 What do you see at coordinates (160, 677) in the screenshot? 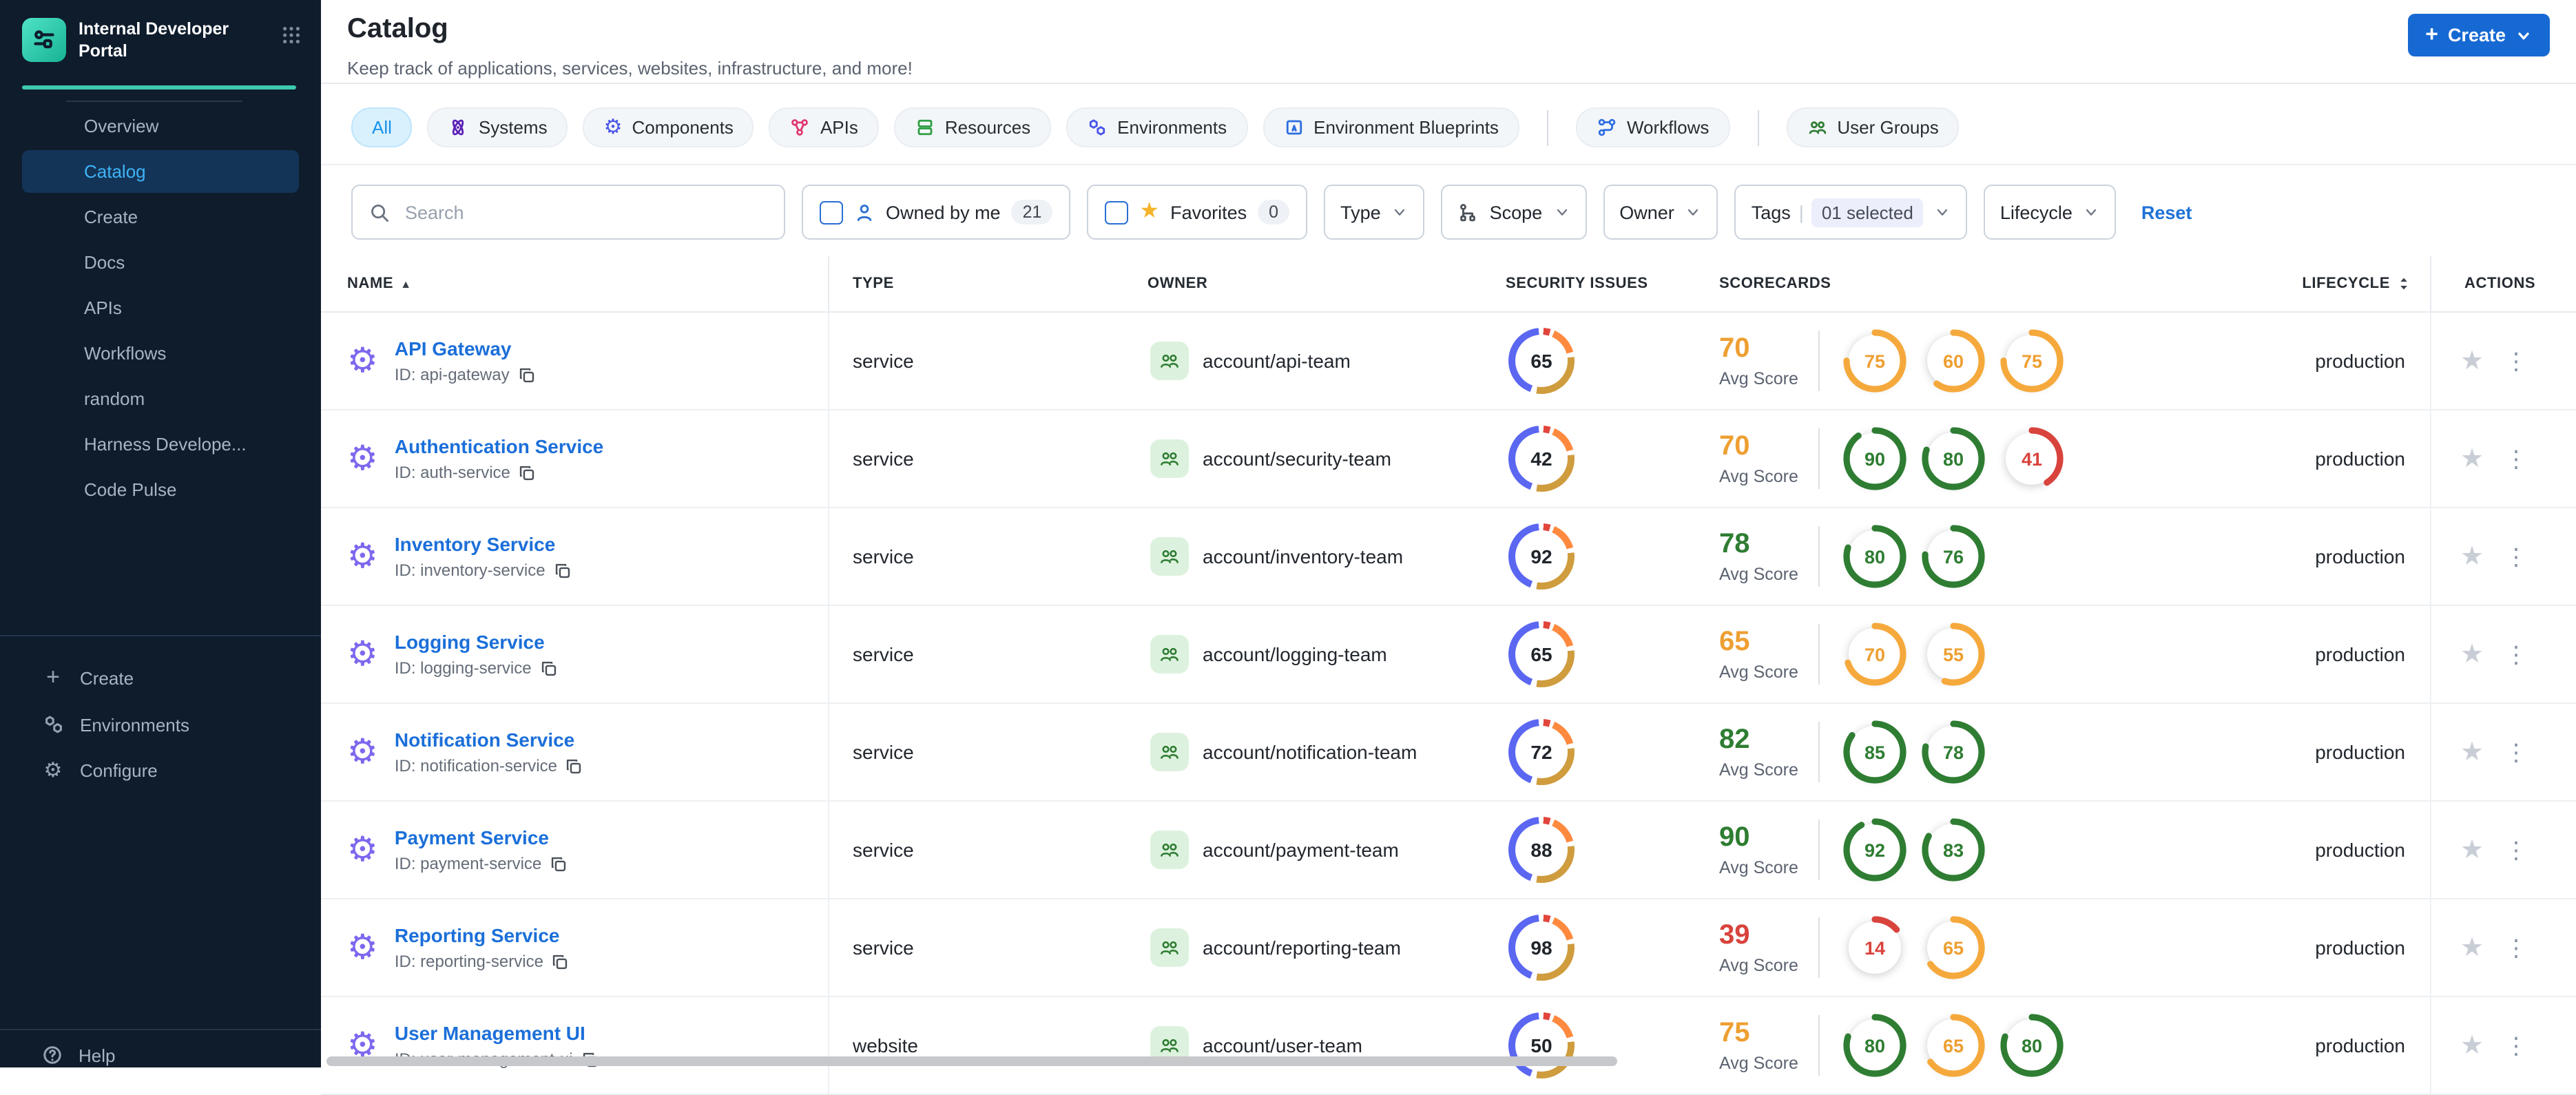
I see `sidebar-bottom-item-create: + Create` at bounding box center [160, 677].